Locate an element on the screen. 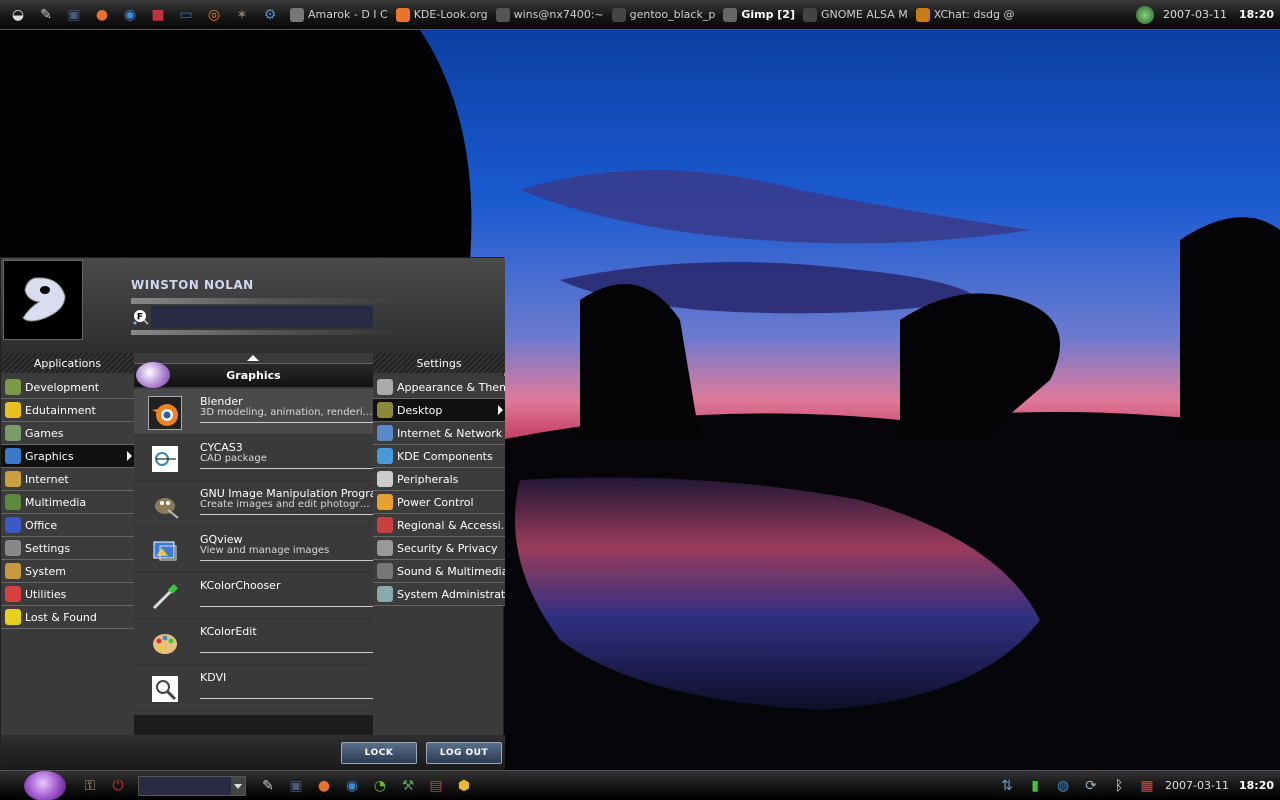  app-item-gqview: GQview View and manage images is located at coordinates (253, 550).